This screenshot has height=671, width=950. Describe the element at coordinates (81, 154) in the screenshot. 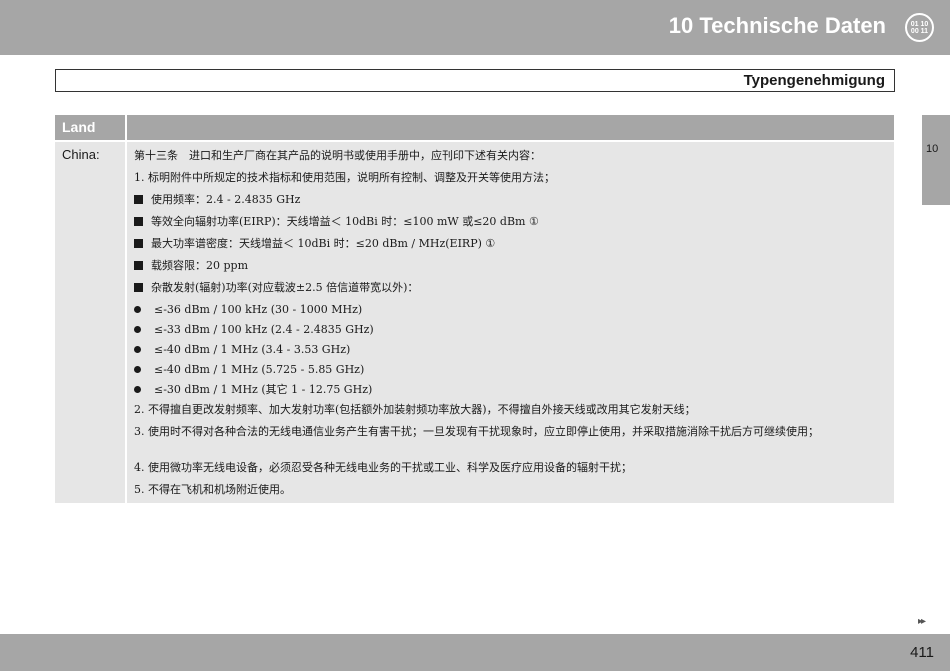

I see `land-name: China:` at that location.